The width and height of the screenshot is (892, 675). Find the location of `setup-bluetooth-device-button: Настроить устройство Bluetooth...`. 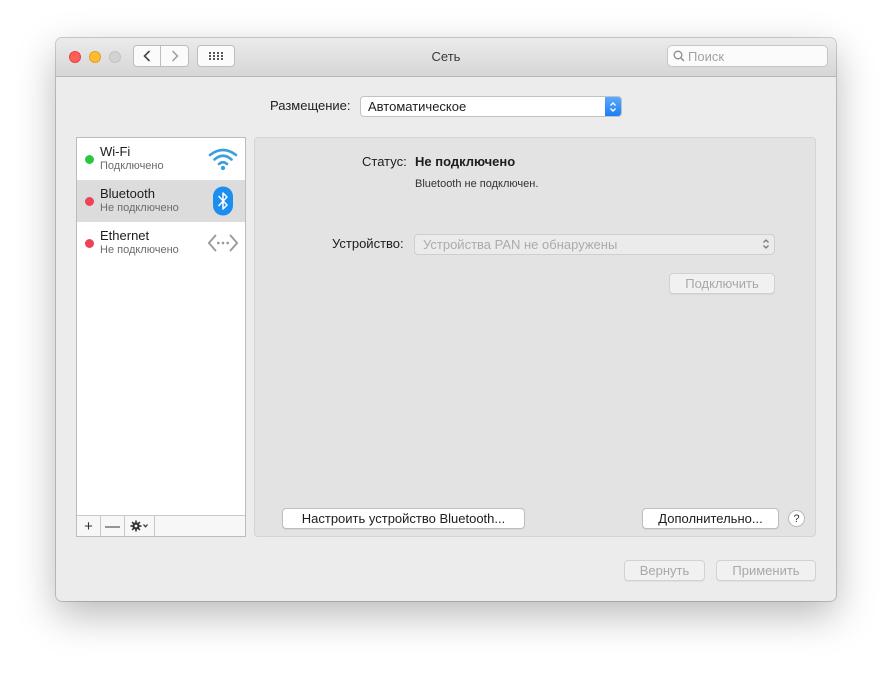

setup-bluetooth-device-button: Настроить устройство Bluetooth... is located at coordinates (403, 518).